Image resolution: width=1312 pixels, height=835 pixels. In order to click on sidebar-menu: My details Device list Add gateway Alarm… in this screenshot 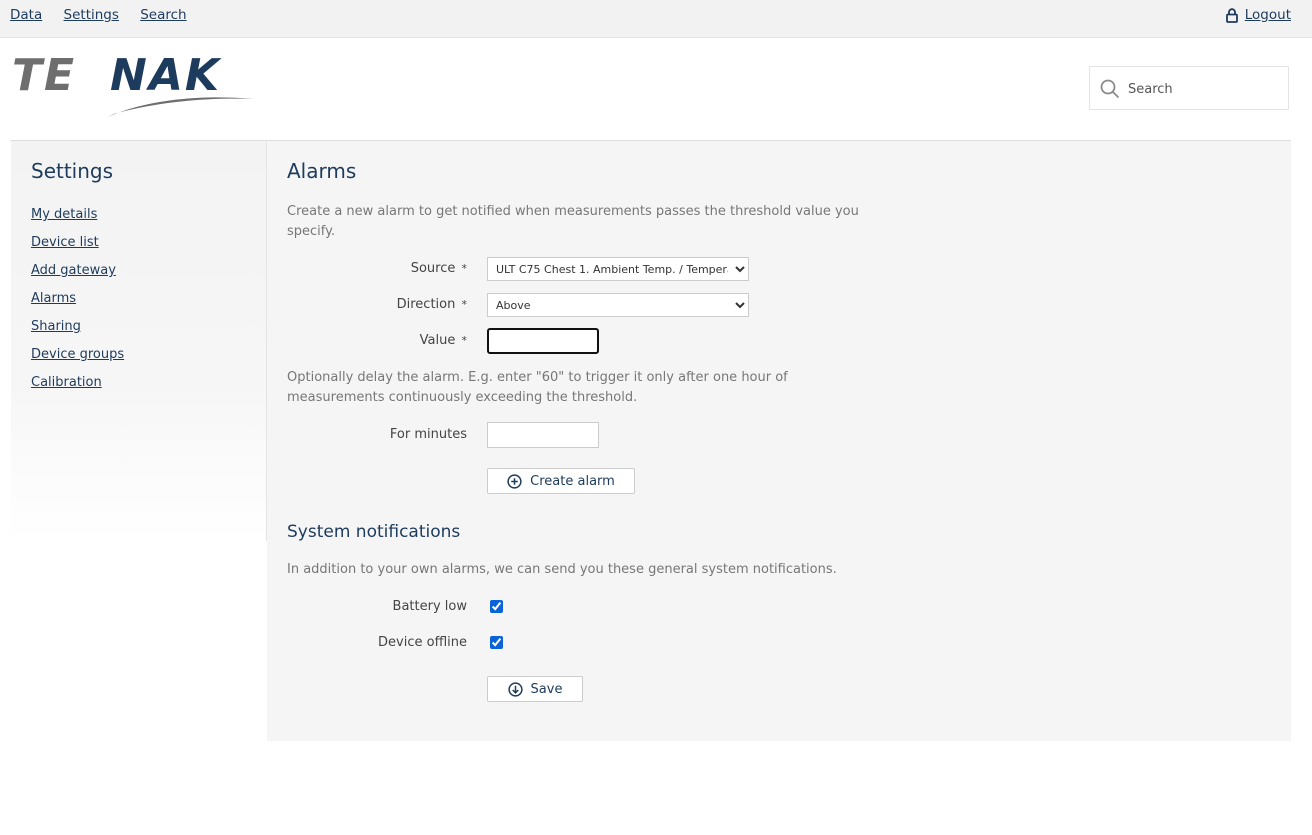, I will do `click(77, 305)`.